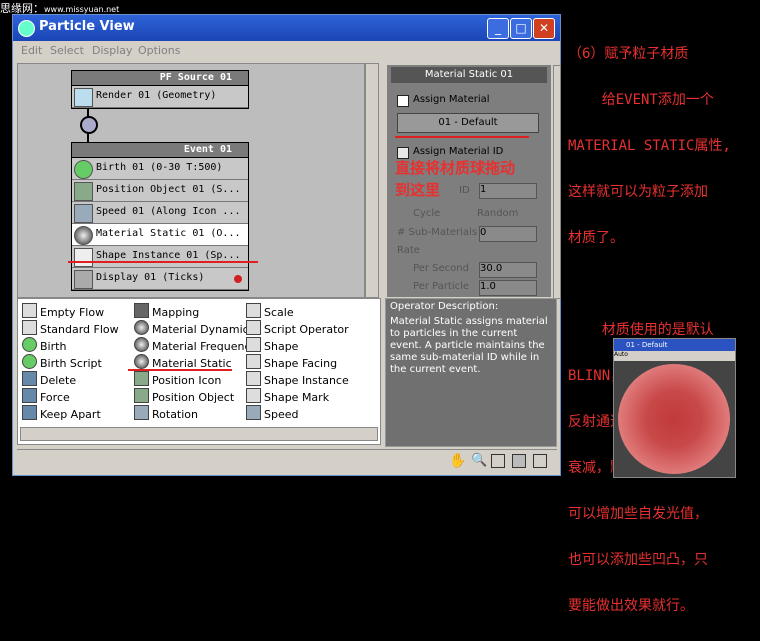  Describe the element at coordinates (557, 182) in the screenshot. I see `params-scrollbar` at that location.